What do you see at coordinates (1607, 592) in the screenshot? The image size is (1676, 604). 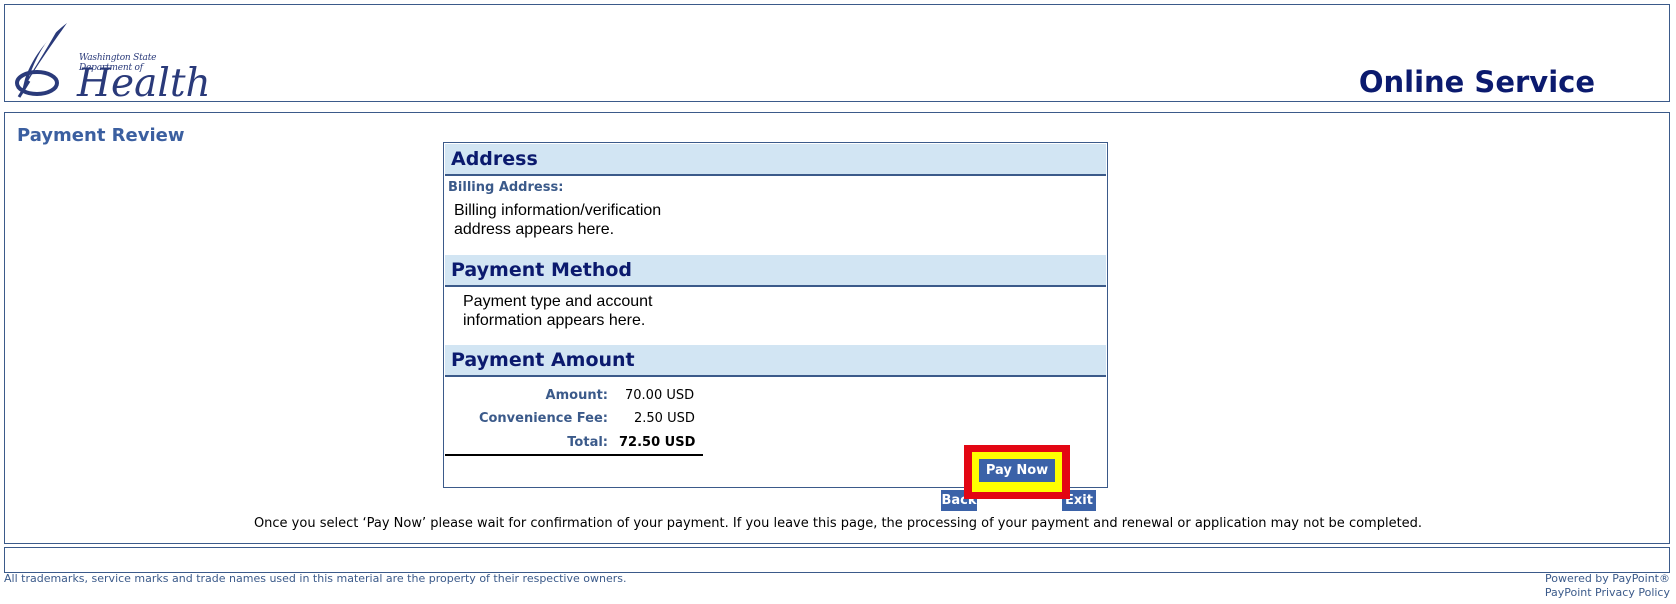 I see `privacy-policy-link: PayPoint Privacy Policy` at bounding box center [1607, 592].